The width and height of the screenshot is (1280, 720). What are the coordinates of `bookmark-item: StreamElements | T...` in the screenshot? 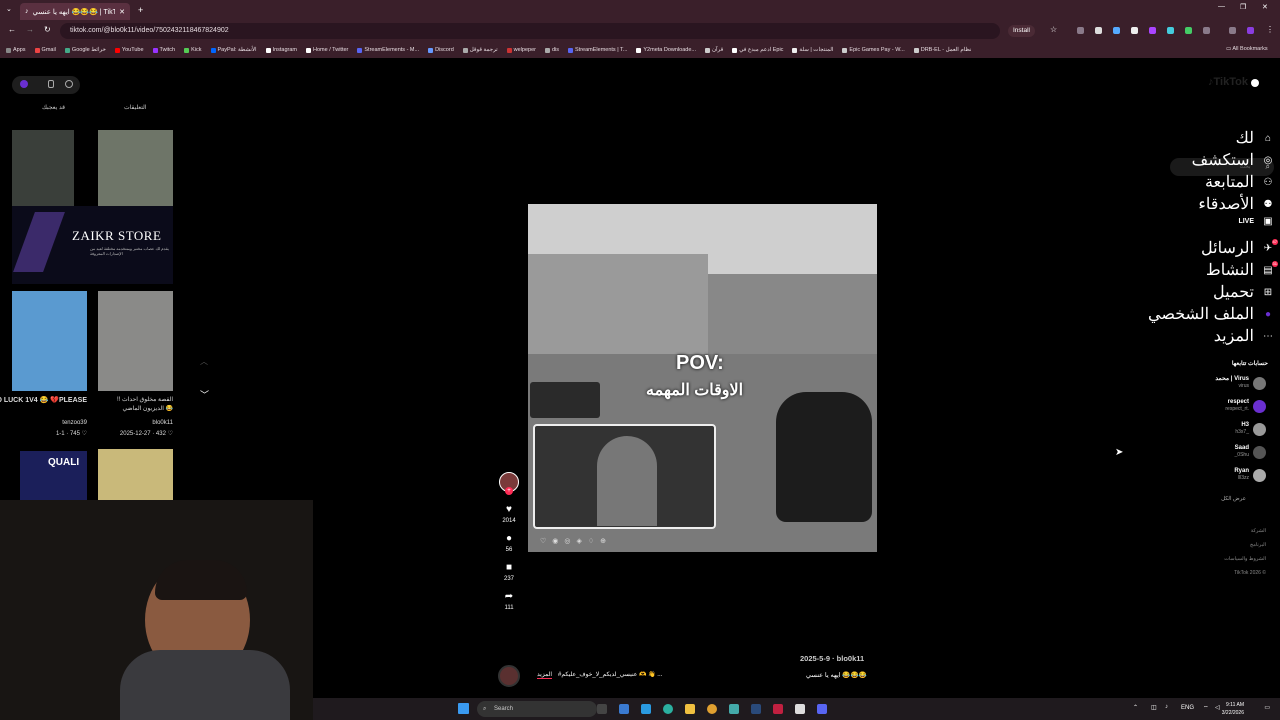 It's located at (597, 50).